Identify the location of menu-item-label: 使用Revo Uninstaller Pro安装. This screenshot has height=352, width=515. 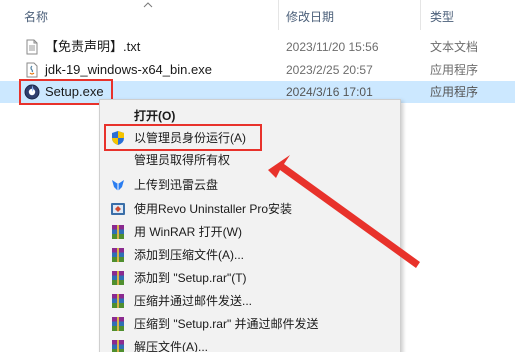
(213, 209).